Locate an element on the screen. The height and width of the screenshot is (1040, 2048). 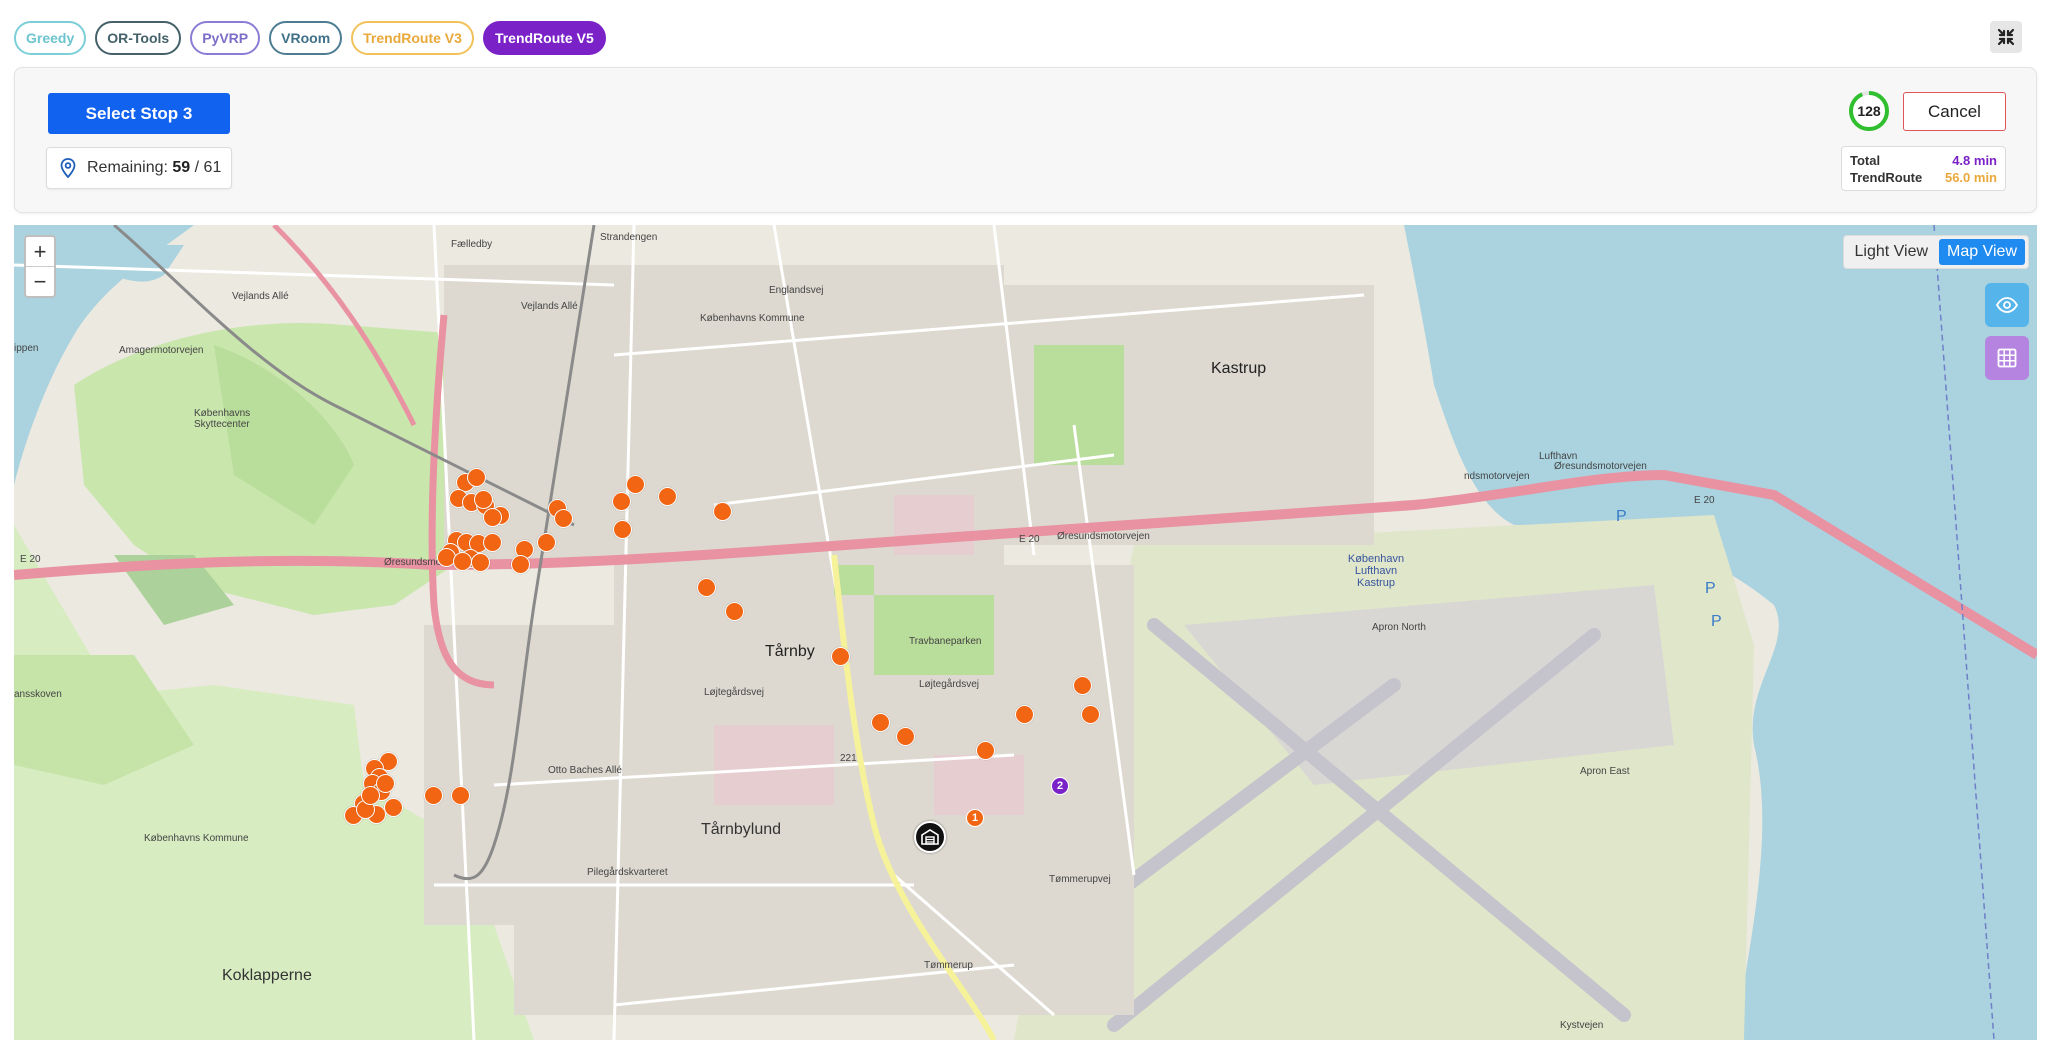
road-label-oresund-2: Øresundsmotorvejen is located at coordinates (1103, 536).